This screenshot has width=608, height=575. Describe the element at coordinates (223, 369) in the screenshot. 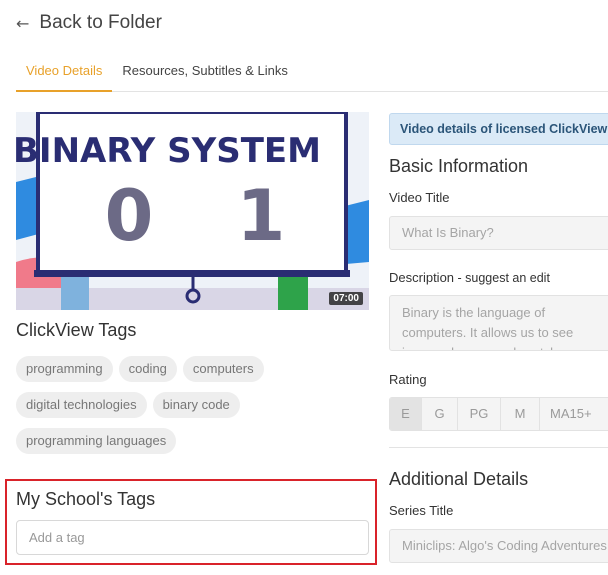

I see `tag-chip: computers` at that location.